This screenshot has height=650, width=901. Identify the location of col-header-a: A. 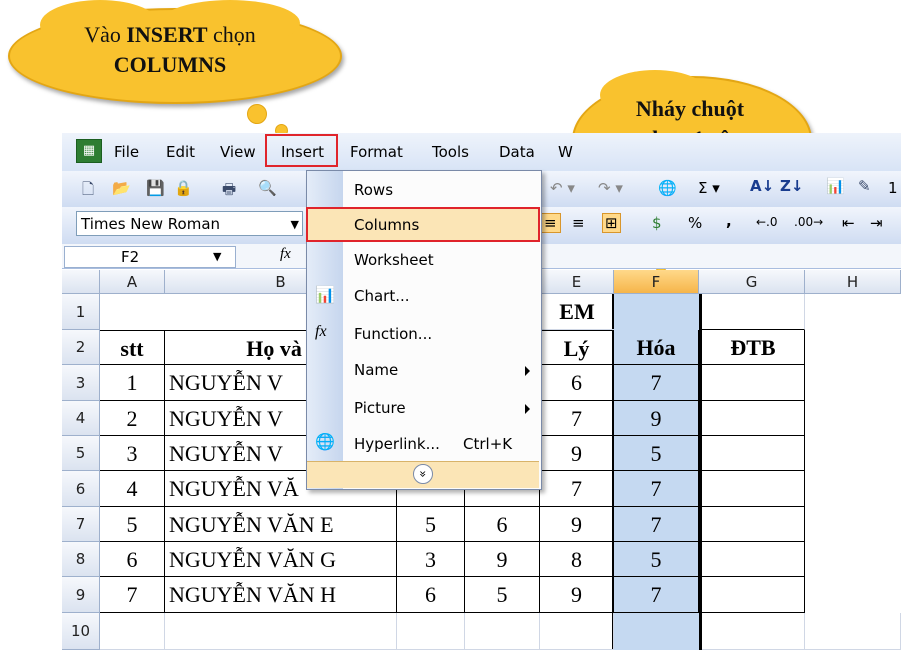
(132, 282).